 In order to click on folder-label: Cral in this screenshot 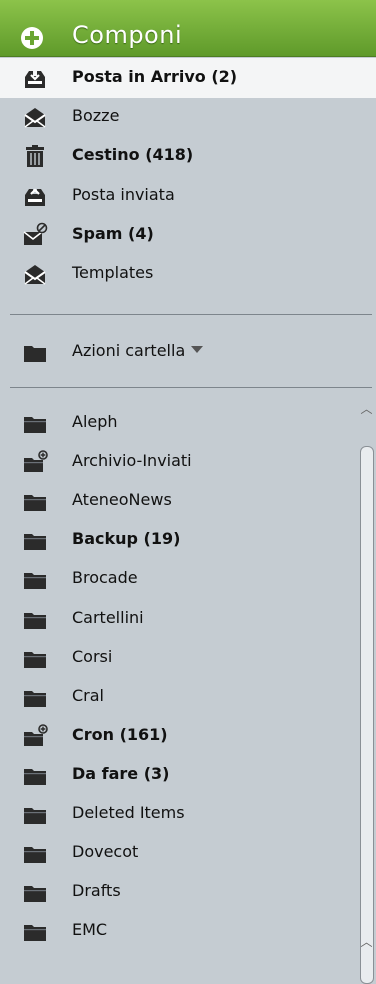, I will do `click(88, 695)`.